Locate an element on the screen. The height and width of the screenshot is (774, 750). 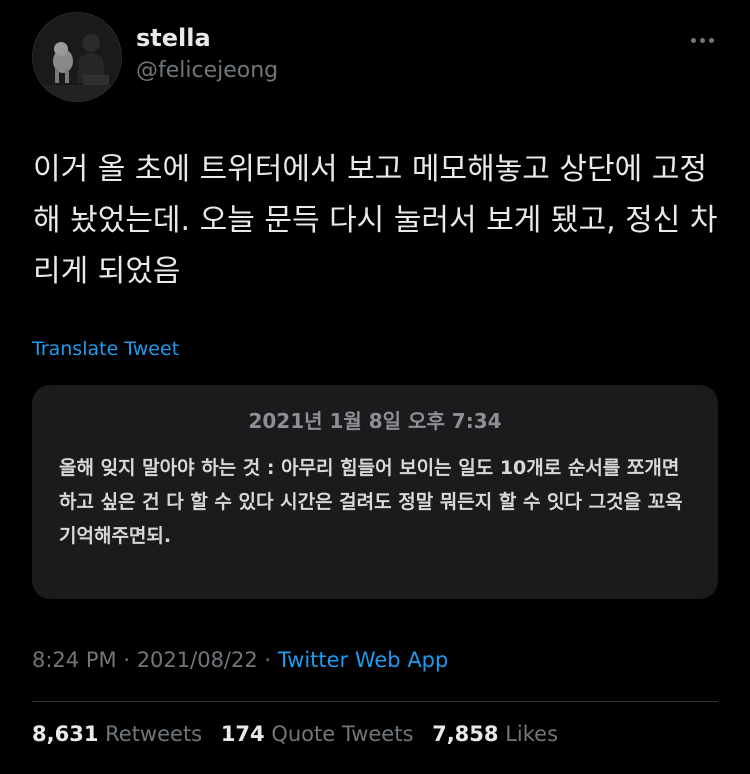
tweet-header: stella @felicejeong is located at coordinates (377, 57).